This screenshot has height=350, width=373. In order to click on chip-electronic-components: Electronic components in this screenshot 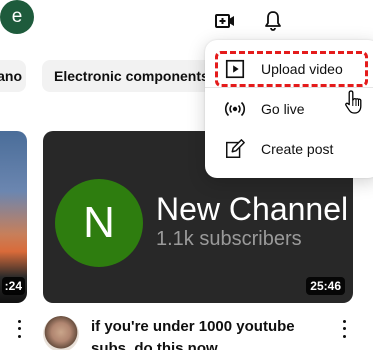, I will do `click(127, 76)`.